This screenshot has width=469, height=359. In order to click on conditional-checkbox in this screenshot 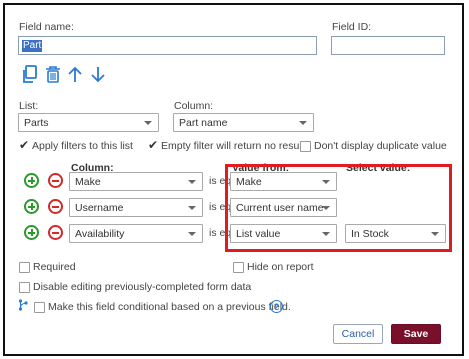, I will do `click(39, 307)`.